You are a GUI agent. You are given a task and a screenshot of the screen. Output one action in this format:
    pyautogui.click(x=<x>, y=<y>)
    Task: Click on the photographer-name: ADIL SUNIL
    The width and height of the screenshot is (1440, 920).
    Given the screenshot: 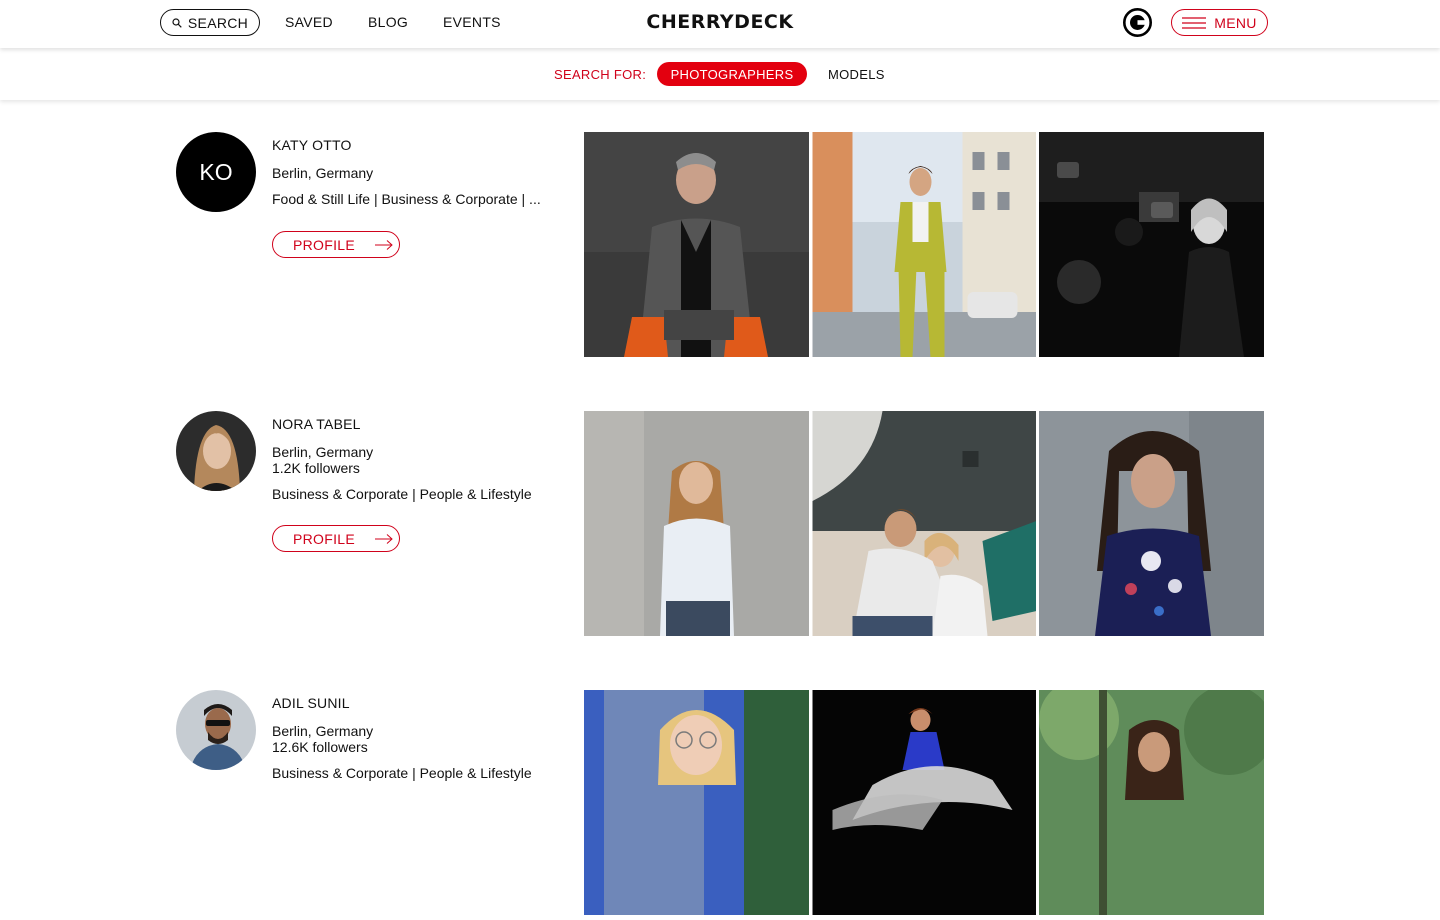 What is the action you would take?
    pyautogui.click(x=311, y=703)
    